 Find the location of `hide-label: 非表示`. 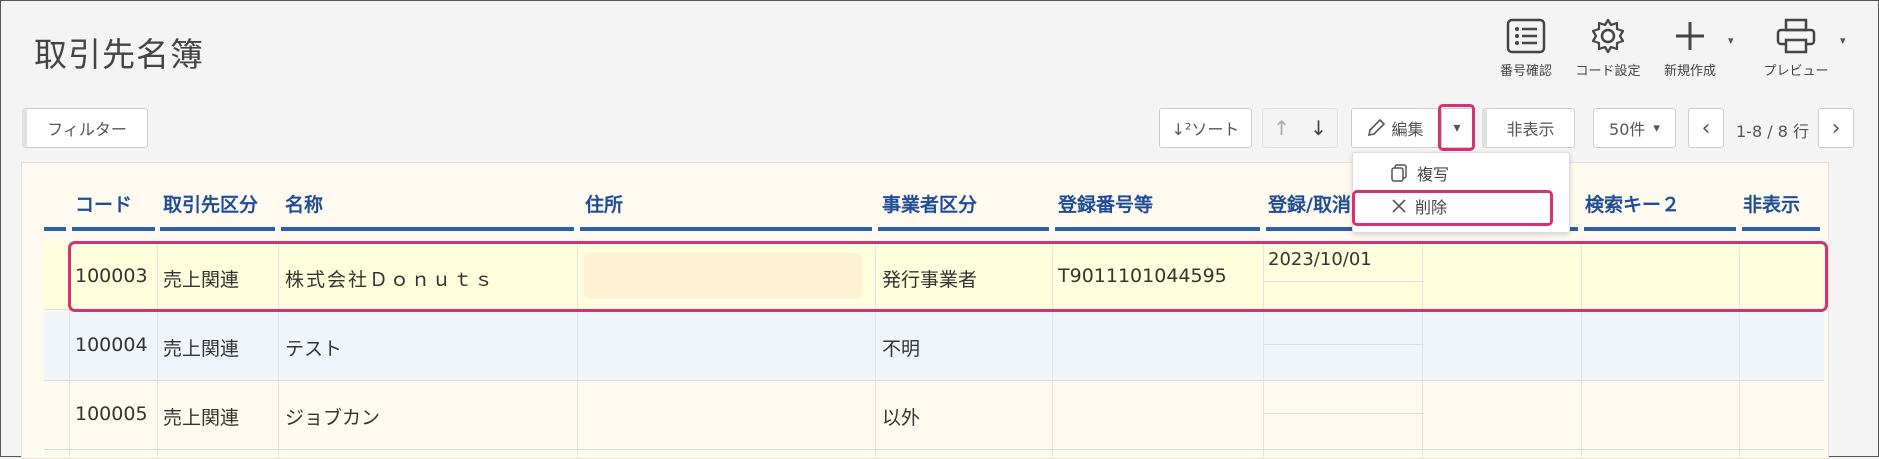

hide-label: 非表示 is located at coordinates (1530, 129).